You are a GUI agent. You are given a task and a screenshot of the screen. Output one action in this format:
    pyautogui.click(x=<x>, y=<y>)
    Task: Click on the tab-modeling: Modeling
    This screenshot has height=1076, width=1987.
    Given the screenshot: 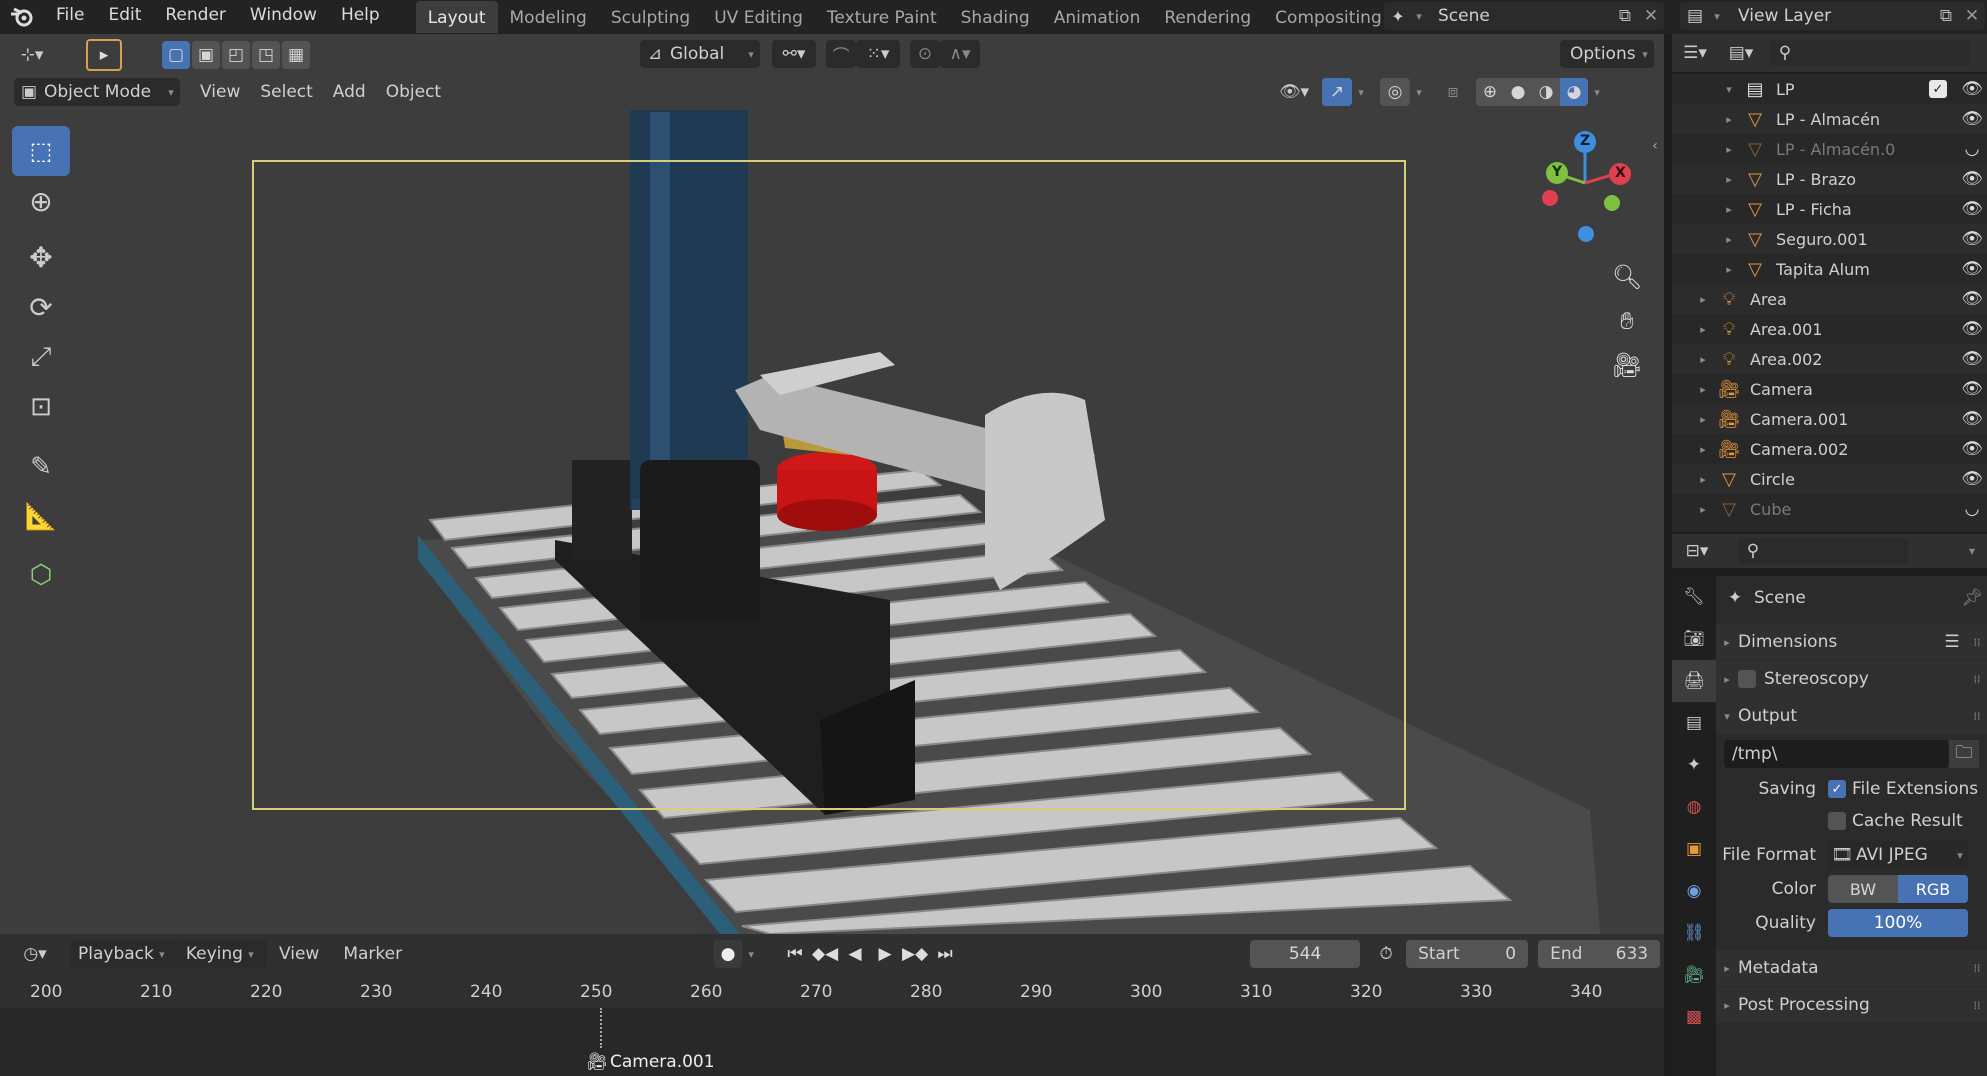 What is the action you would take?
    pyautogui.click(x=548, y=17)
    